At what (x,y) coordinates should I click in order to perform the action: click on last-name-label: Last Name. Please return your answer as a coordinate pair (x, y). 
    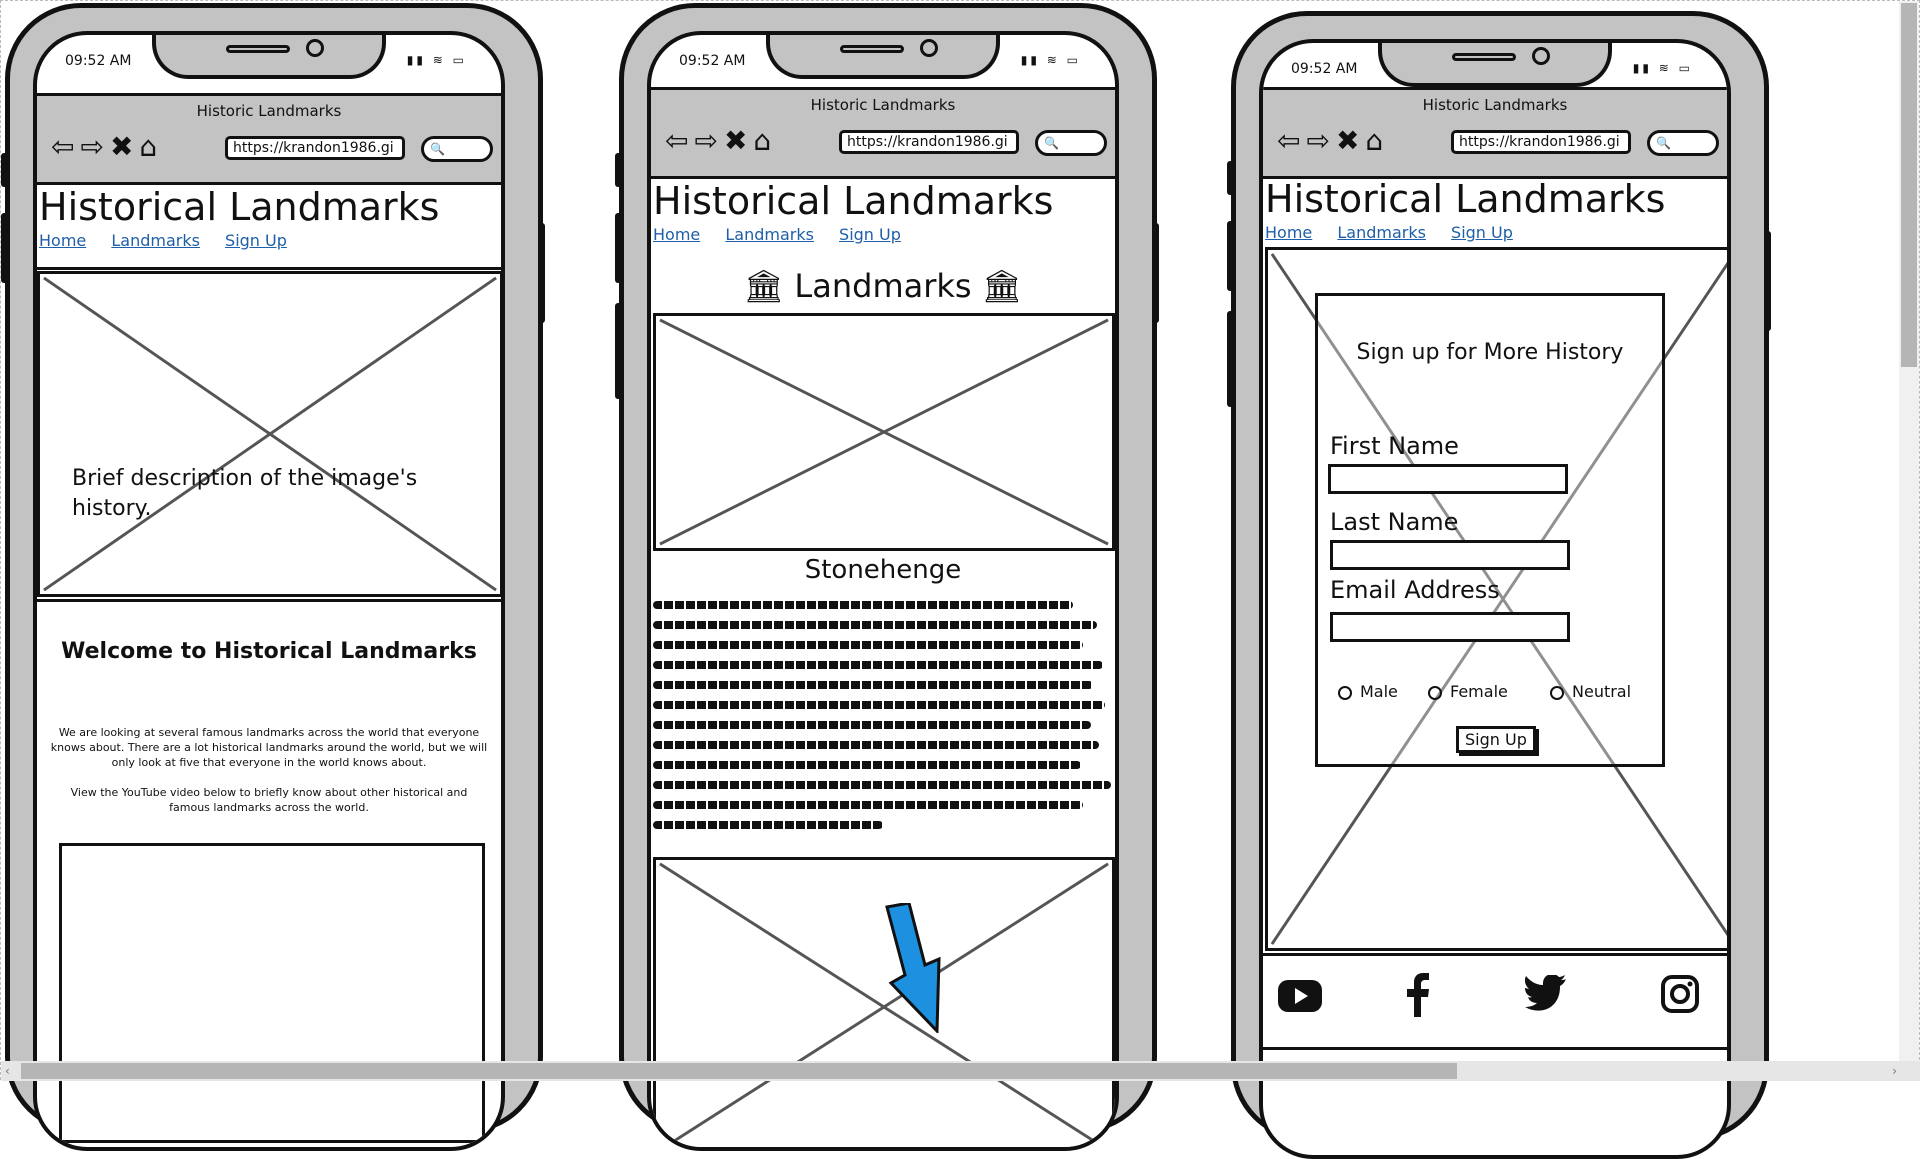
    Looking at the image, I should click on (1394, 522).